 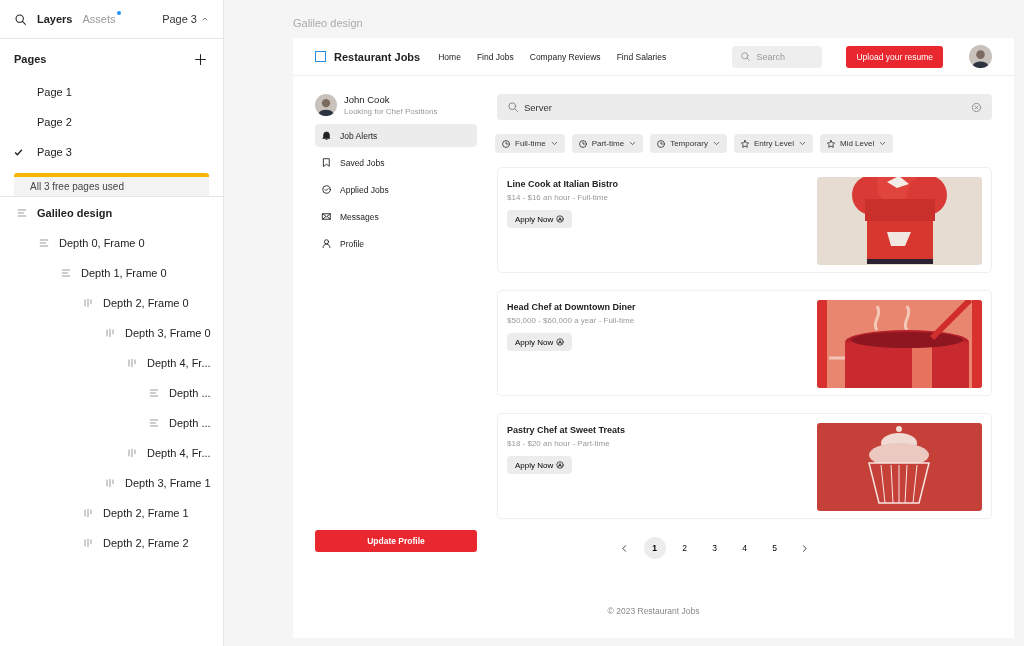 What do you see at coordinates (624, 548) in the screenshot?
I see `chevron-left-icon` at bounding box center [624, 548].